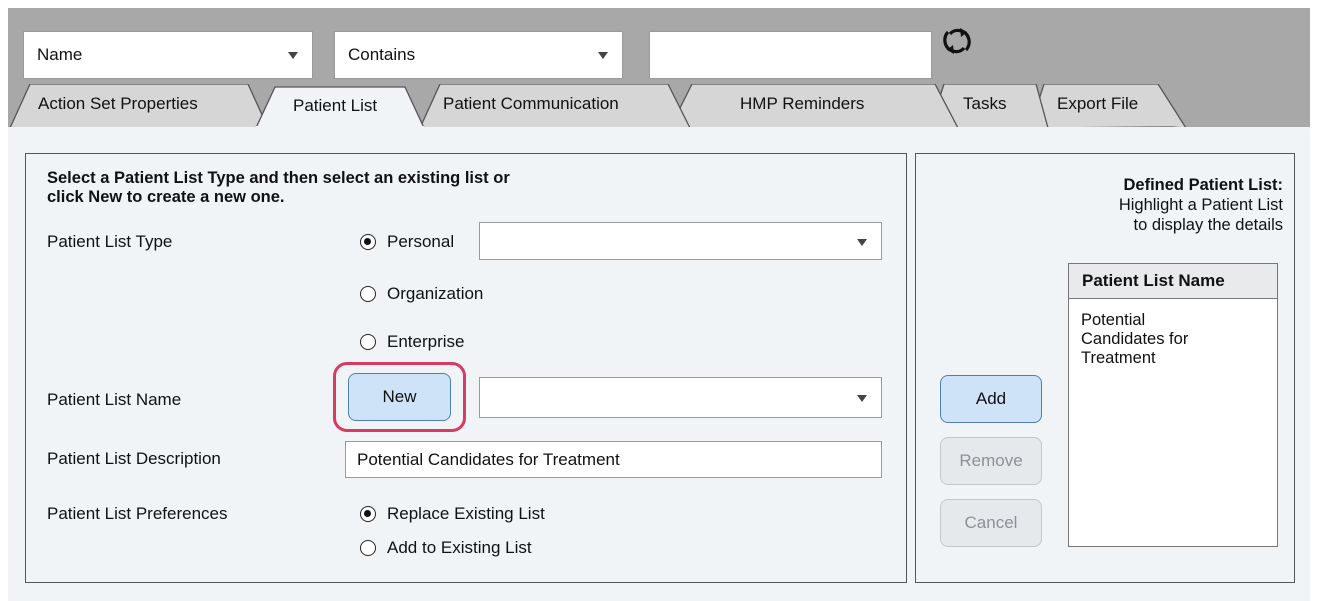  Describe the element at coordinates (382, 54) in the screenshot. I see `filter-operator-value: Contains` at that location.